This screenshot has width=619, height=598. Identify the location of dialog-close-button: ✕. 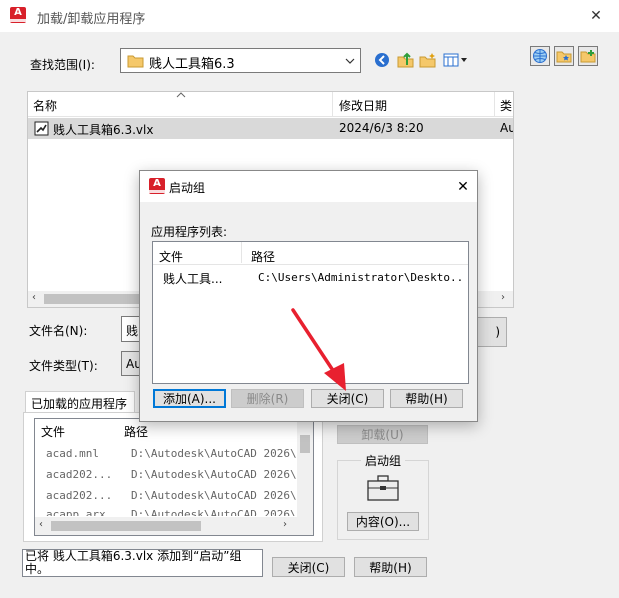
(463, 187).